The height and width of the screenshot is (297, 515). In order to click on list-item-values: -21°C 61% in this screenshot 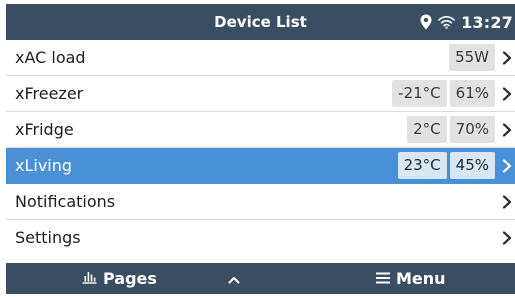, I will do `click(443, 93)`.